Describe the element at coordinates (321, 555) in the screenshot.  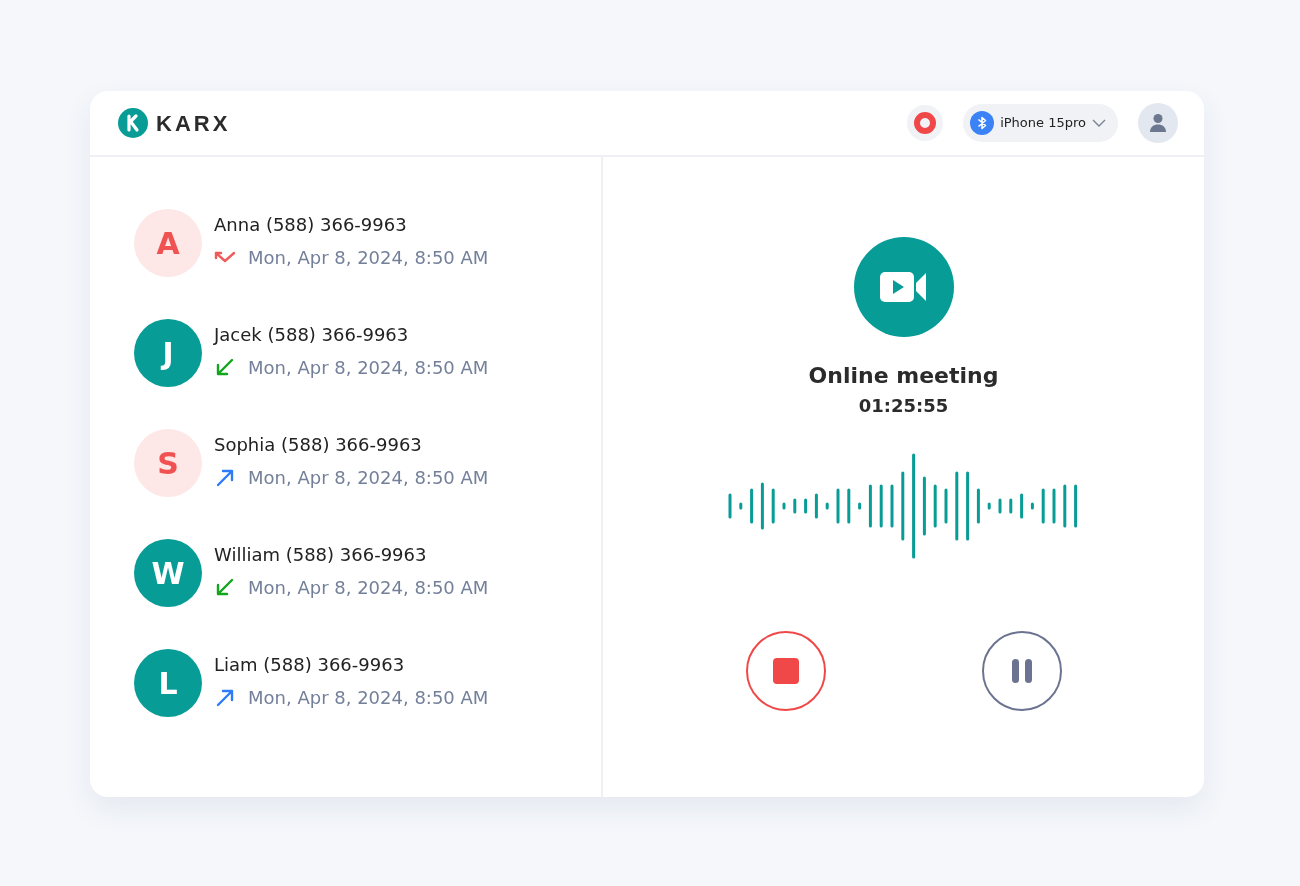
I see `contact-name: William (588) 366-9963` at that location.